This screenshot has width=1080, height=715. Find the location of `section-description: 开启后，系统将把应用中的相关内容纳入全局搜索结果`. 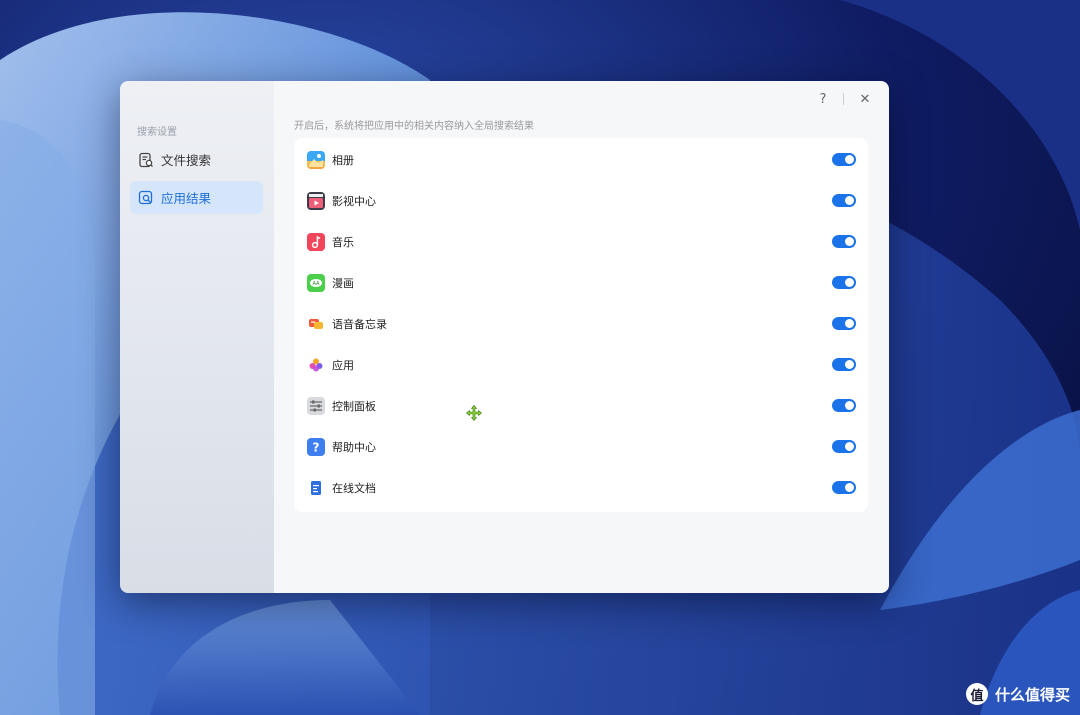

section-description: 开启后，系统将把应用中的相关内容纳入全局搜索结果 is located at coordinates (414, 126).